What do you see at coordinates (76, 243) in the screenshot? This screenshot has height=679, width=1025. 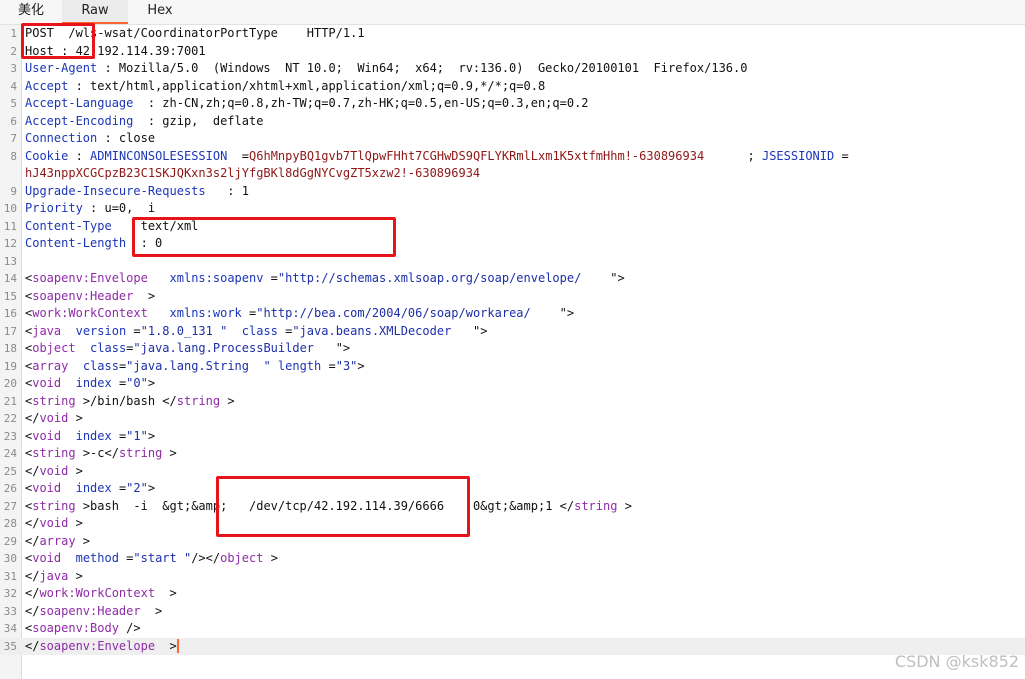 I see `header-key: Content-Length` at bounding box center [76, 243].